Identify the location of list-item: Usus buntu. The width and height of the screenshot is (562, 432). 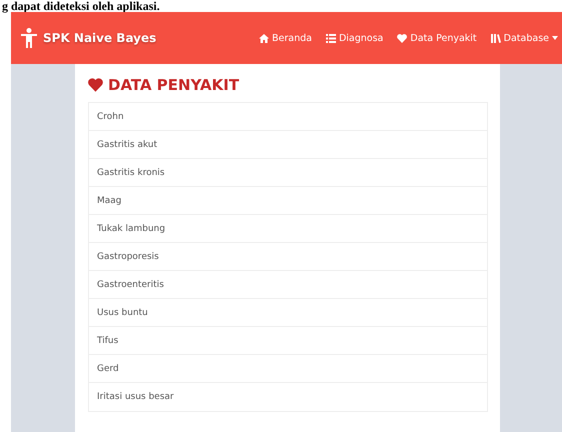
(288, 313).